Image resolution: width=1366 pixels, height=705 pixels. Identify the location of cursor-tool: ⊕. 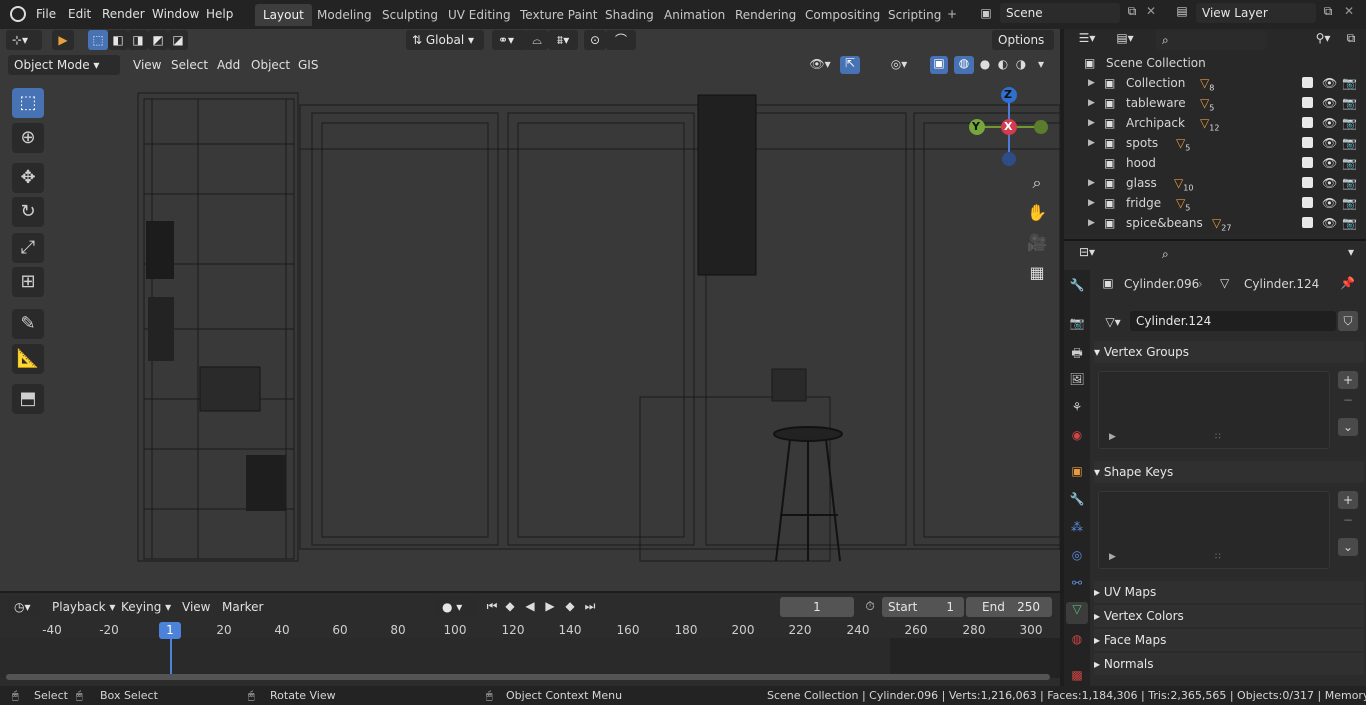
(28, 138).